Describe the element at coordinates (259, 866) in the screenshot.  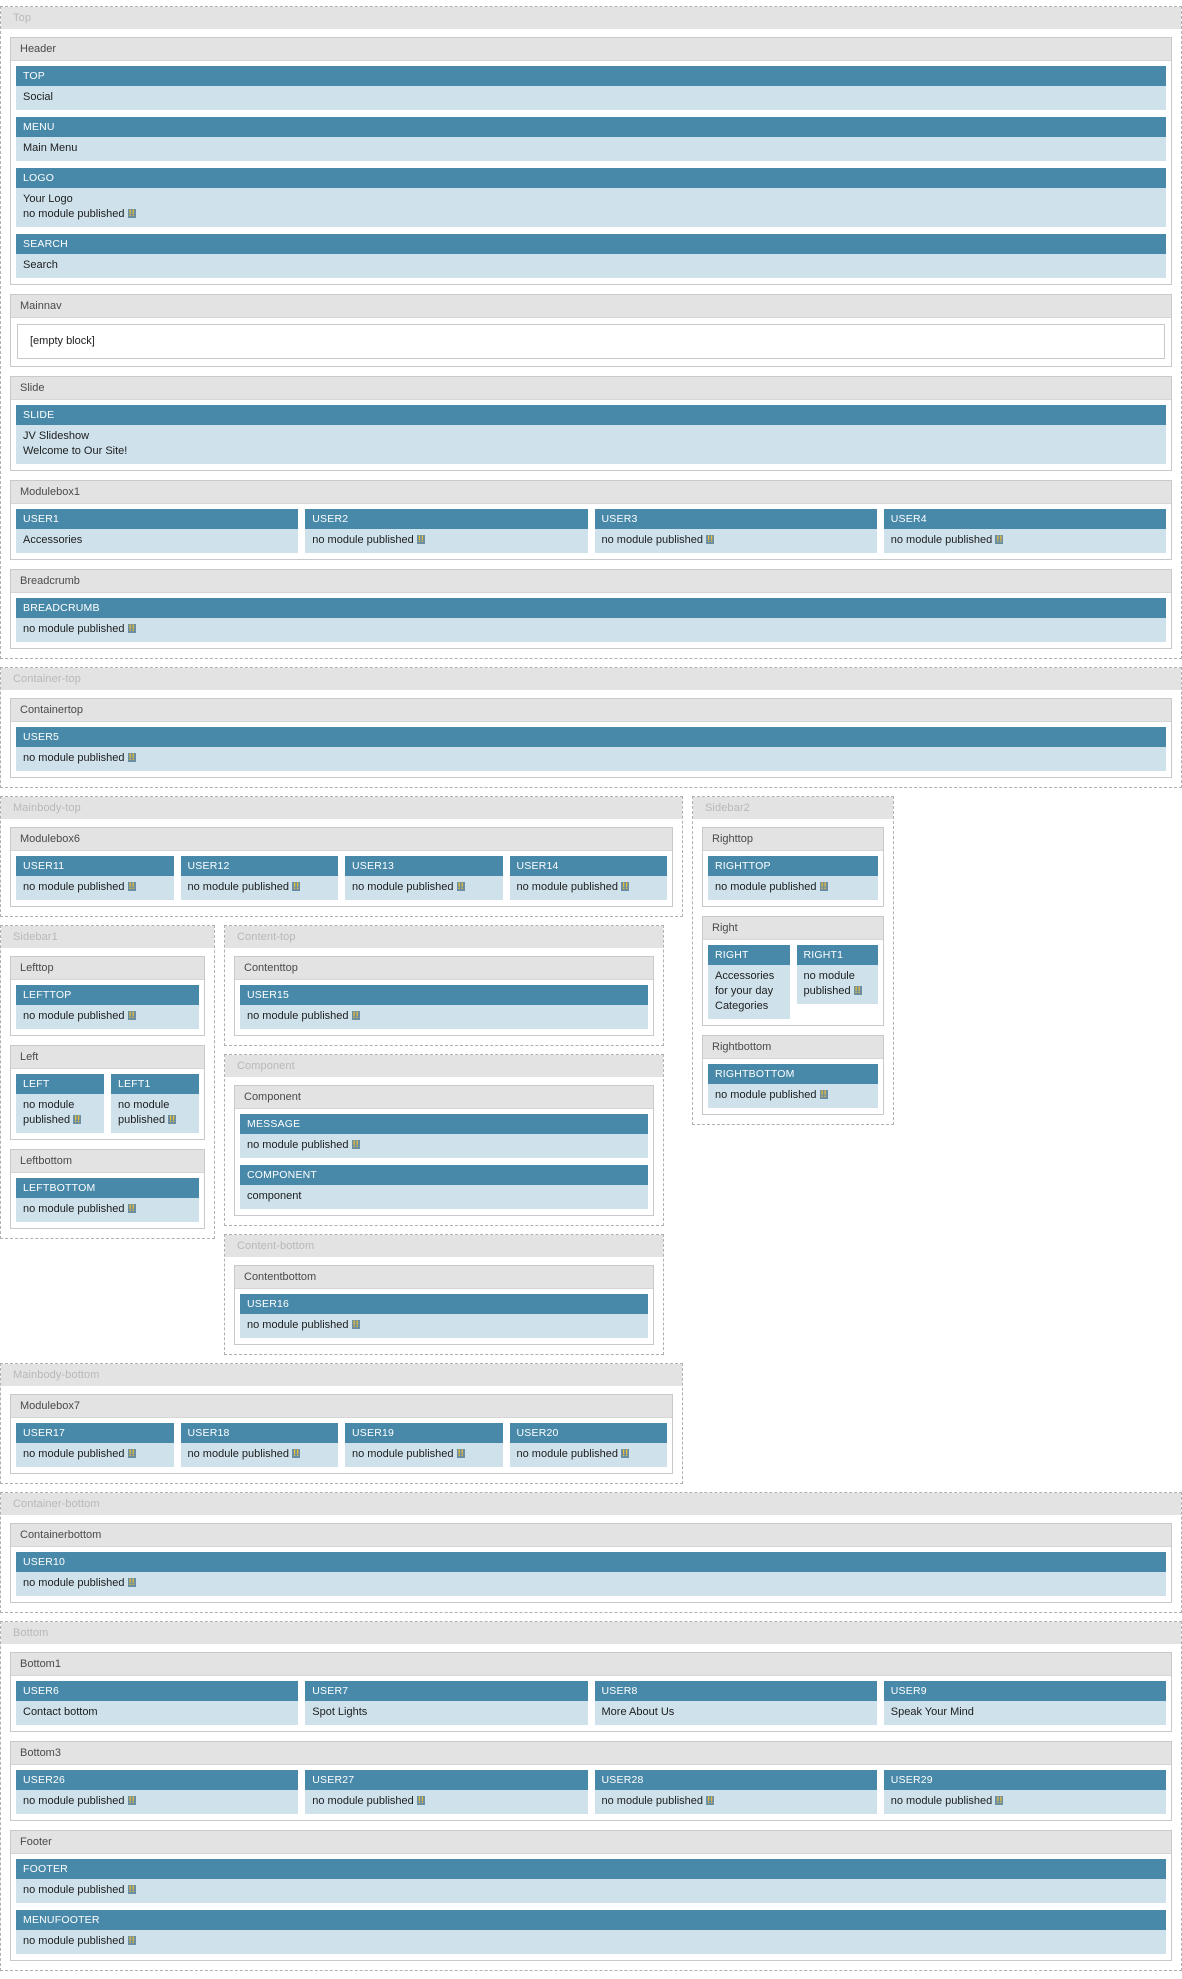
I see `module-position-title: USER12` at that location.